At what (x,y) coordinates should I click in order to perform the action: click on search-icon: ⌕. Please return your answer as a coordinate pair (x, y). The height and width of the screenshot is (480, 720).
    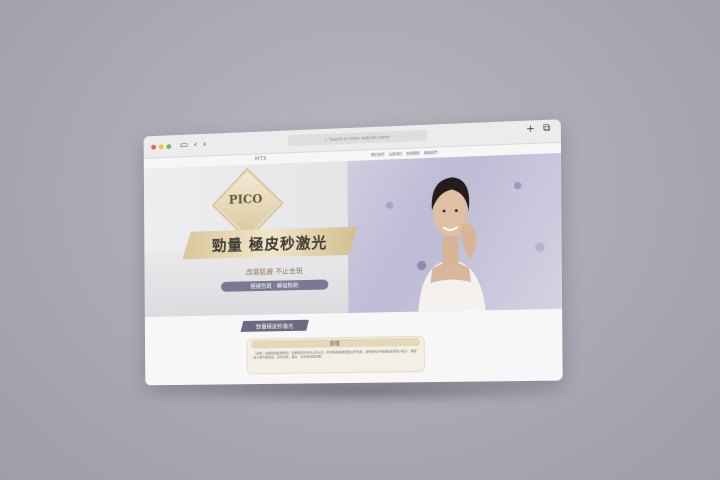
    Looking at the image, I should click on (326, 139).